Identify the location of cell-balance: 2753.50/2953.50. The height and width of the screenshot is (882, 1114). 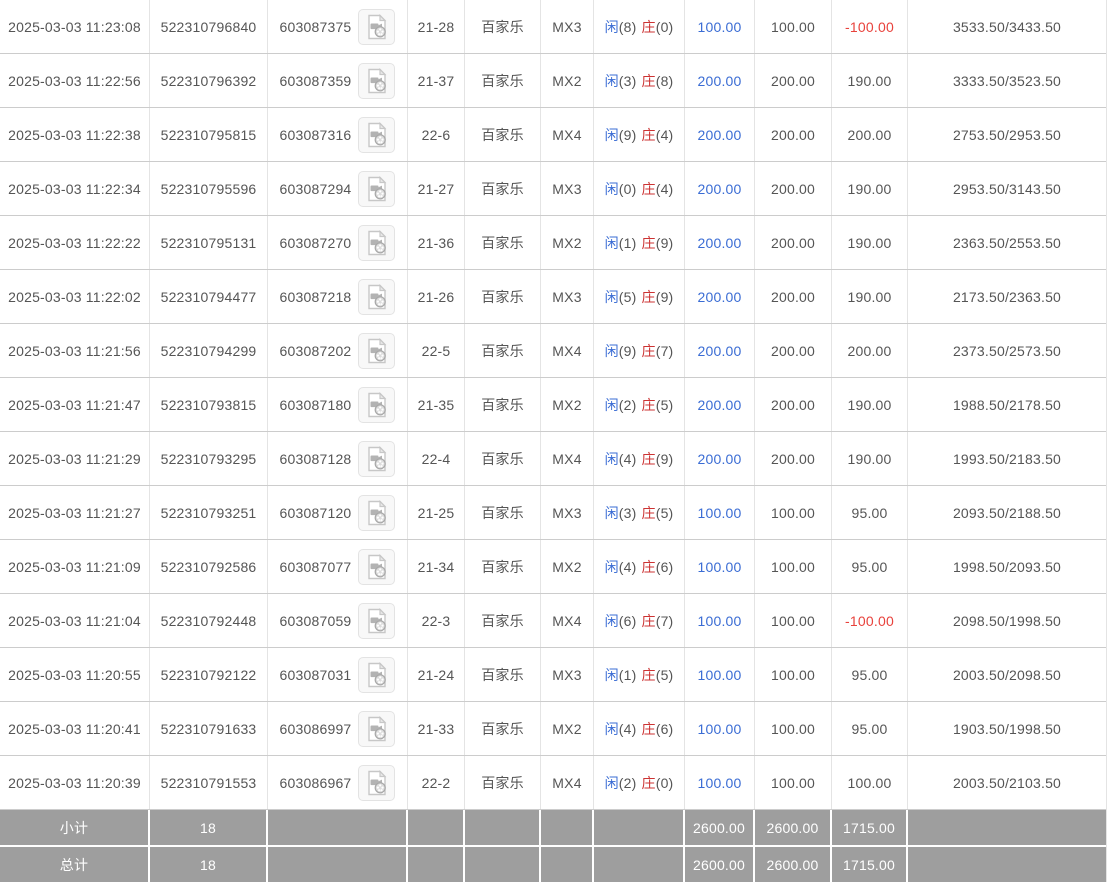
(1007, 134).